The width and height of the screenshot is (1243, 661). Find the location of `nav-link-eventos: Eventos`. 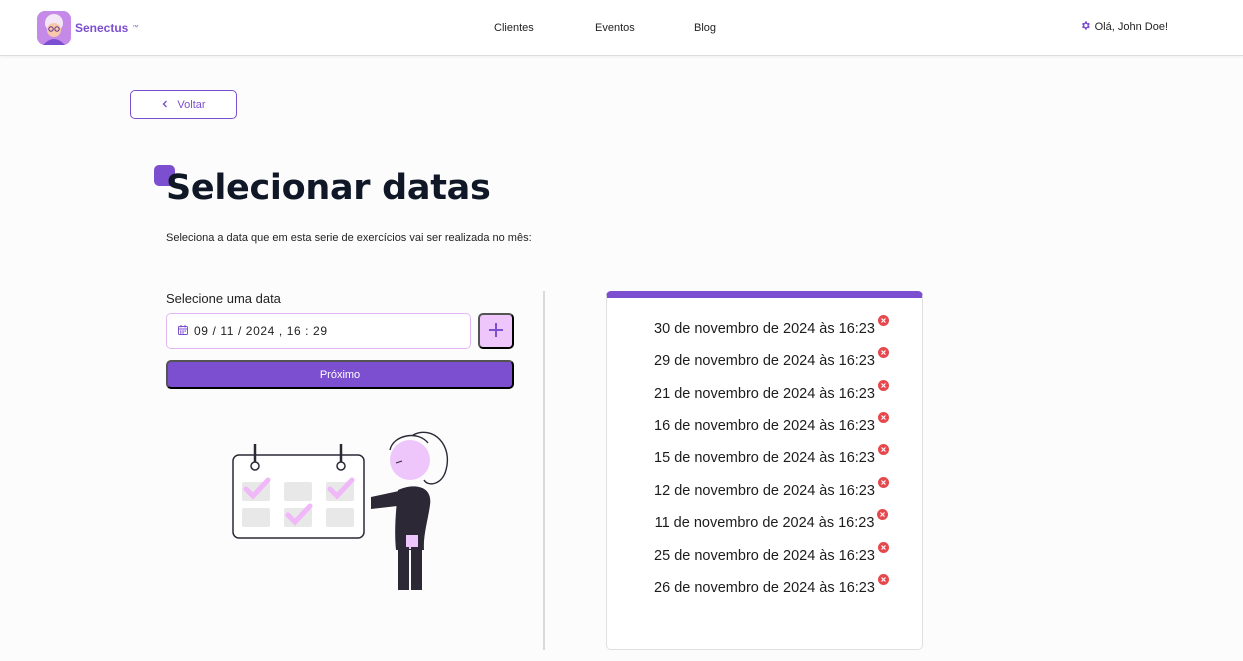

nav-link-eventos: Eventos is located at coordinates (615, 28).